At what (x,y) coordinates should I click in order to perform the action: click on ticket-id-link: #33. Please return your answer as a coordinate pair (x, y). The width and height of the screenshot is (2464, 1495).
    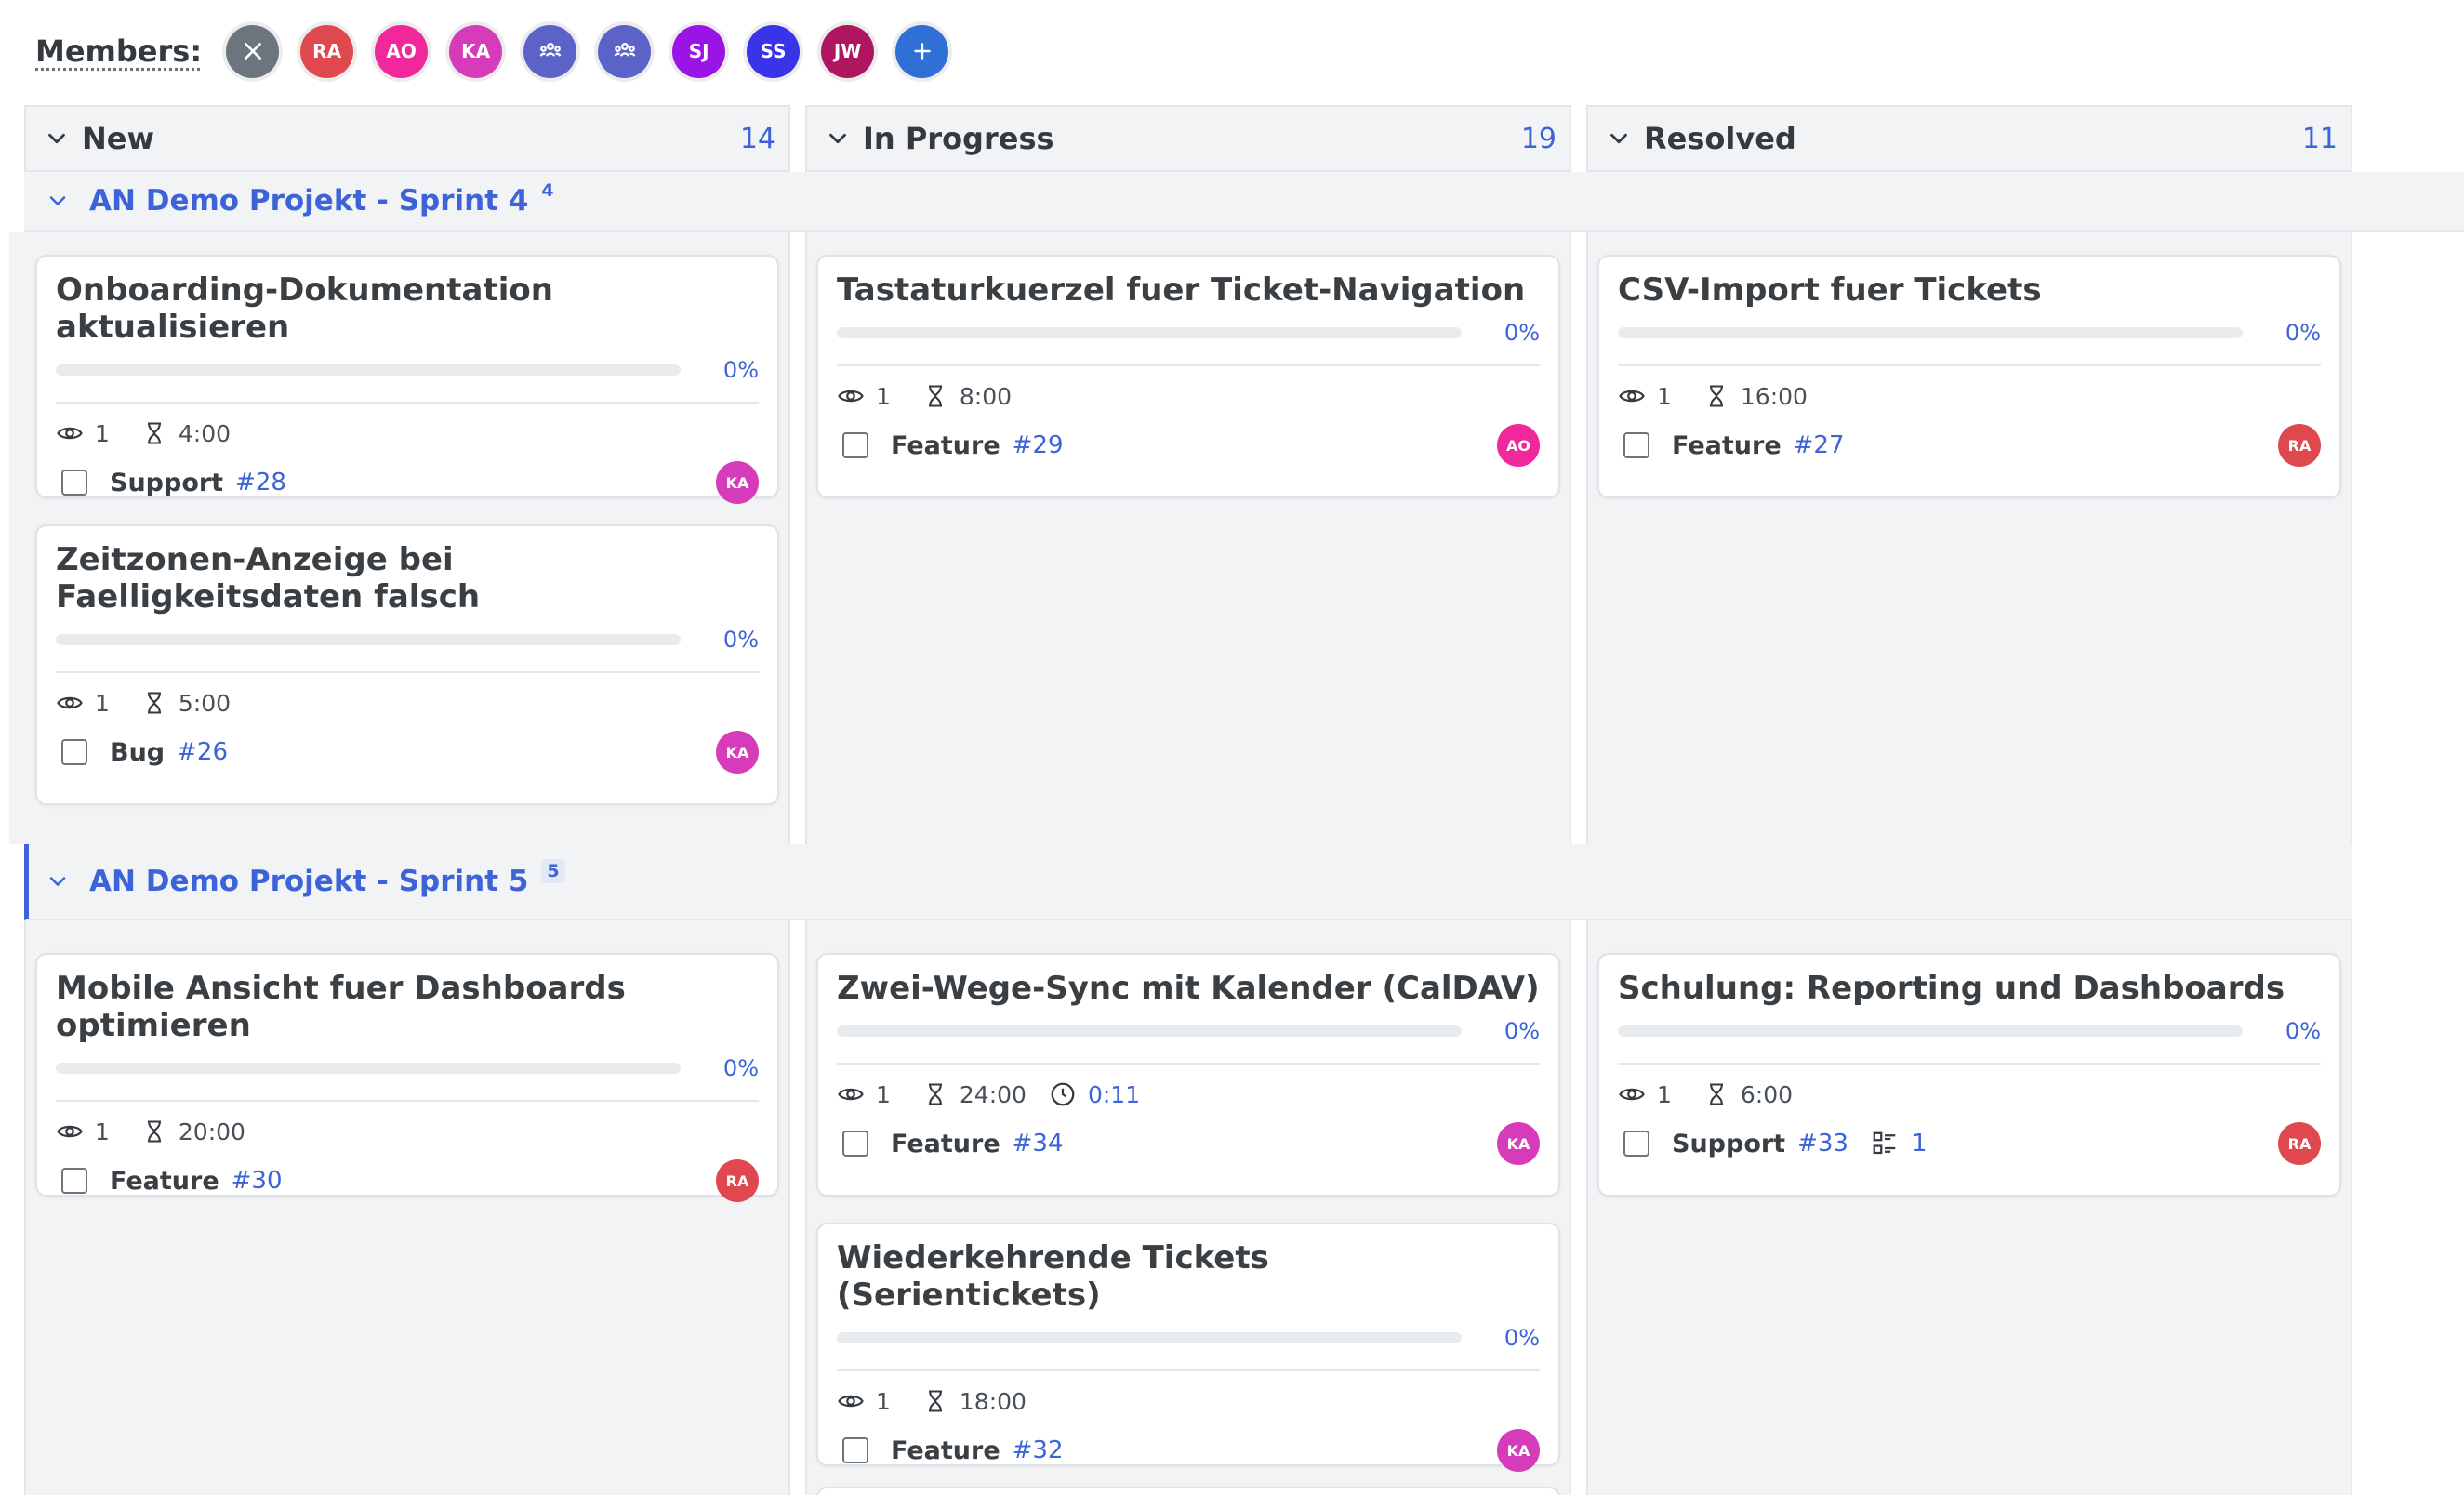
    Looking at the image, I should click on (1822, 1144).